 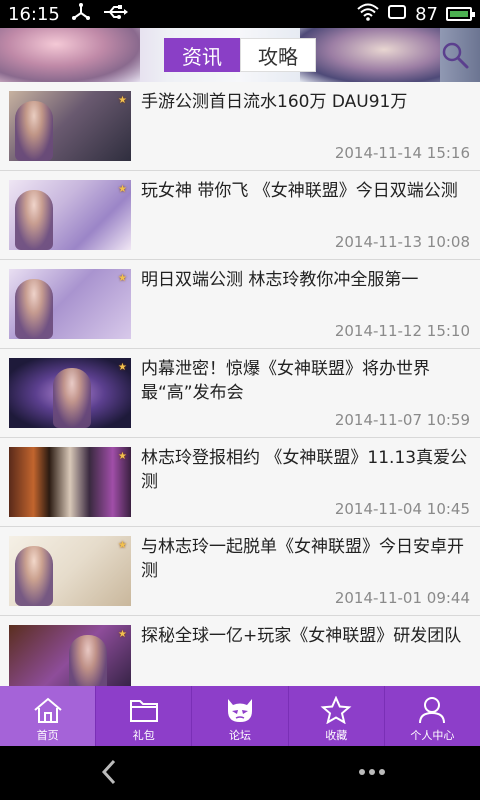 What do you see at coordinates (278, 55) in the screenshot?
I see `tab-guides: 攻略` at bounding box center [278, 55].